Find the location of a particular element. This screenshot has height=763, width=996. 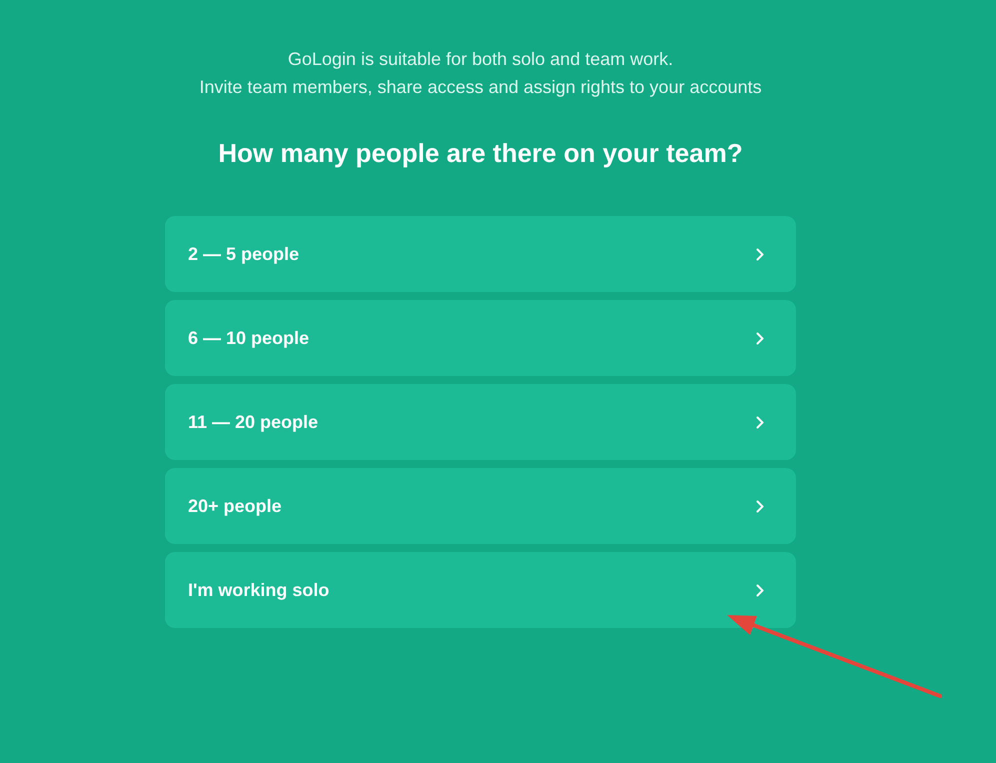

team-size-option: 6 — 10 people is located at coordinates (480, 338).